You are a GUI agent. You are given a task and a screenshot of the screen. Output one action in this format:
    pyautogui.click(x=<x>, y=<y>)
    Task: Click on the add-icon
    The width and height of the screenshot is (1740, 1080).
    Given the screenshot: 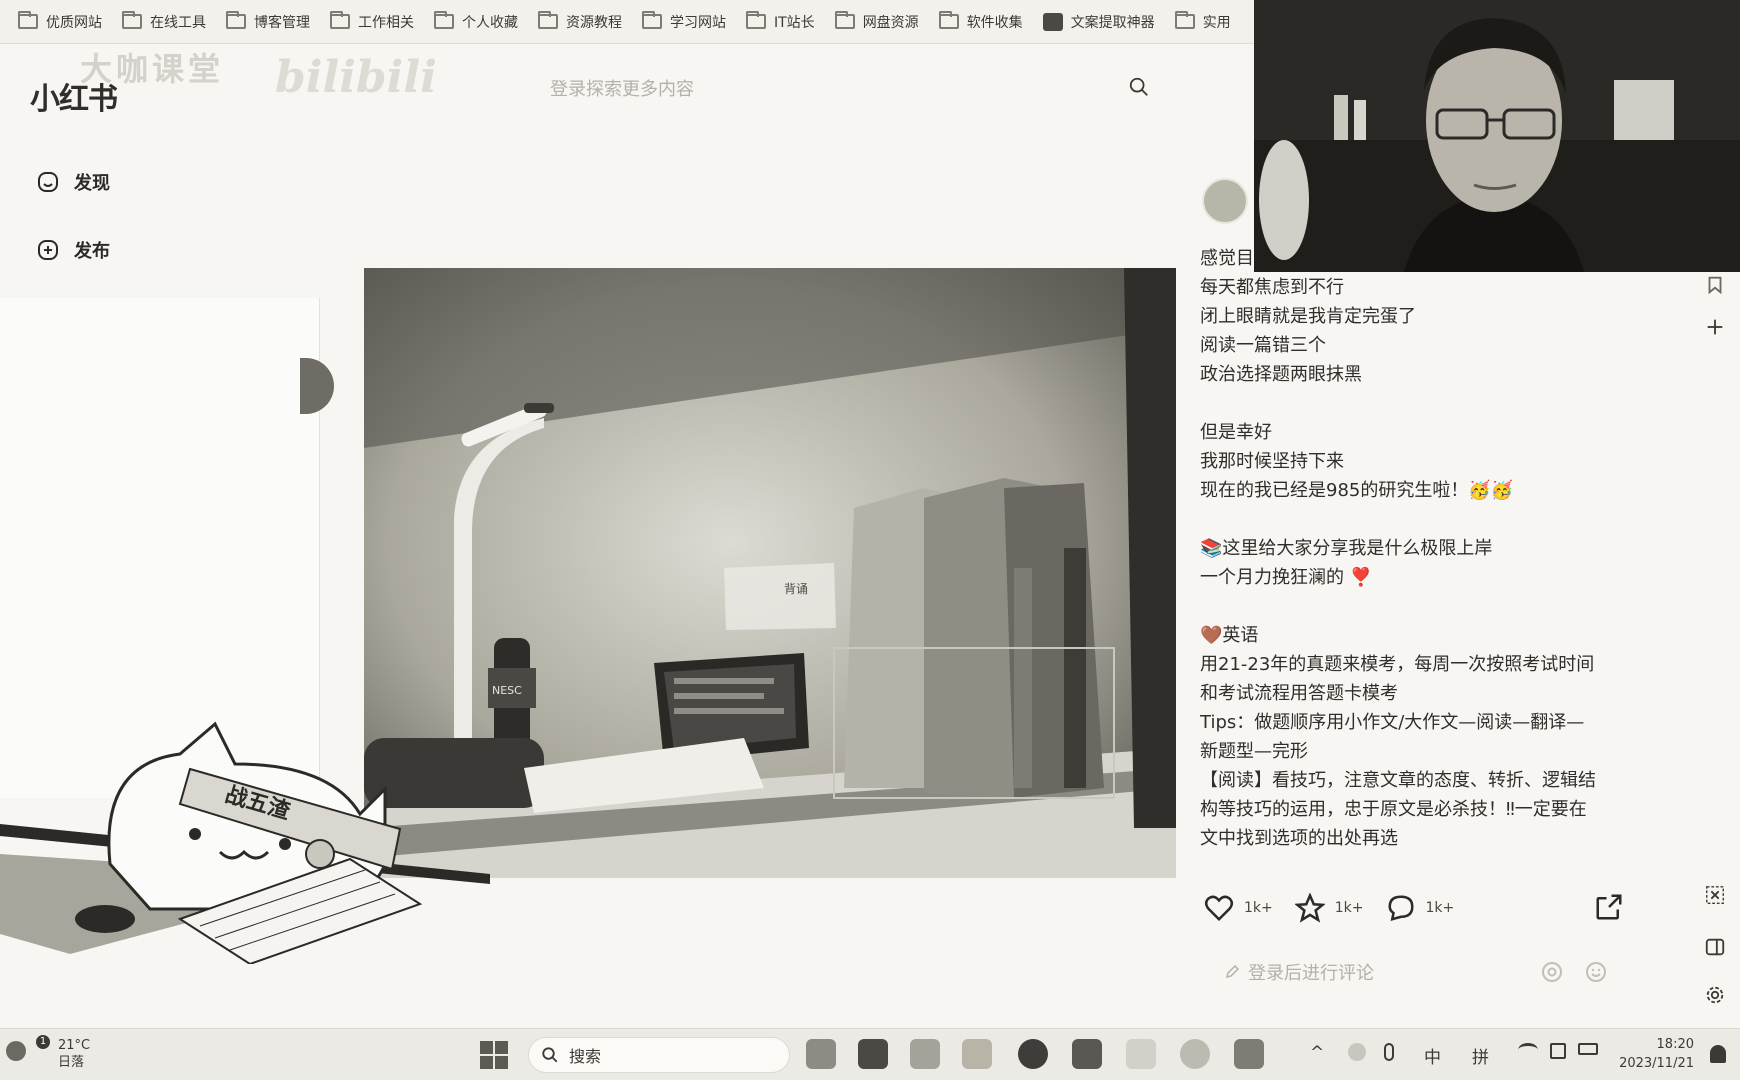 What is the action you would take?
    pyautogui.click(x=1715, y=327)
    